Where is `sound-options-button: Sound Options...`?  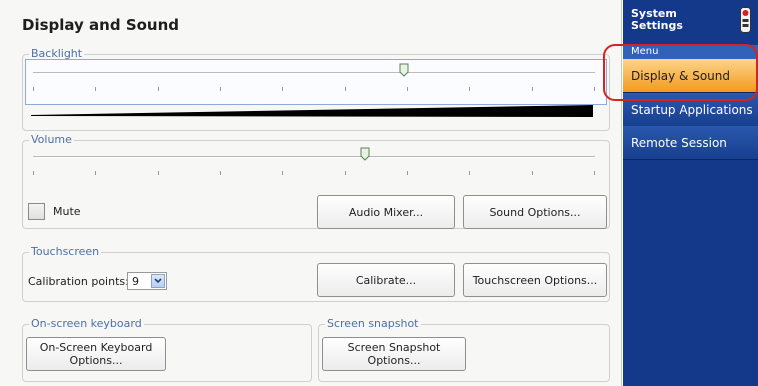
sound-options-button: Sound Options... is located at coordinates (535, 212).